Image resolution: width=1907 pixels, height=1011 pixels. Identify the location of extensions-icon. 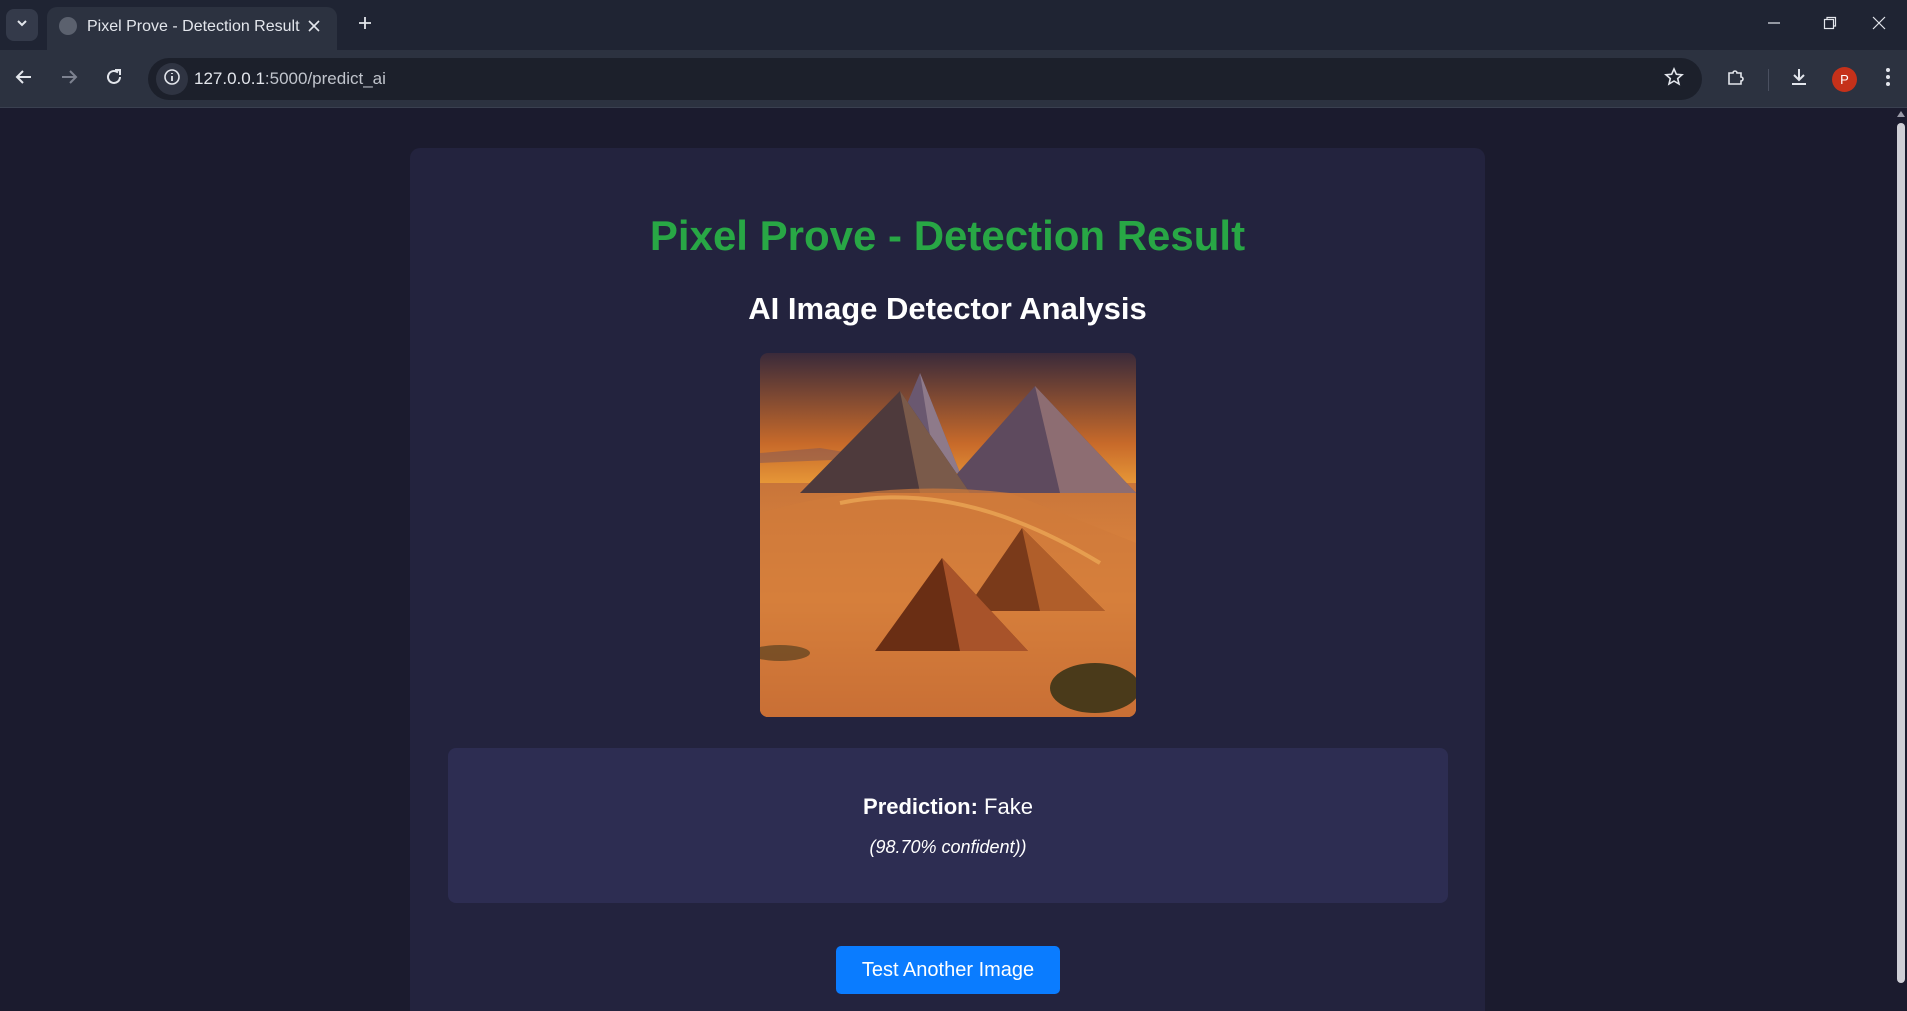
(1736, 79).